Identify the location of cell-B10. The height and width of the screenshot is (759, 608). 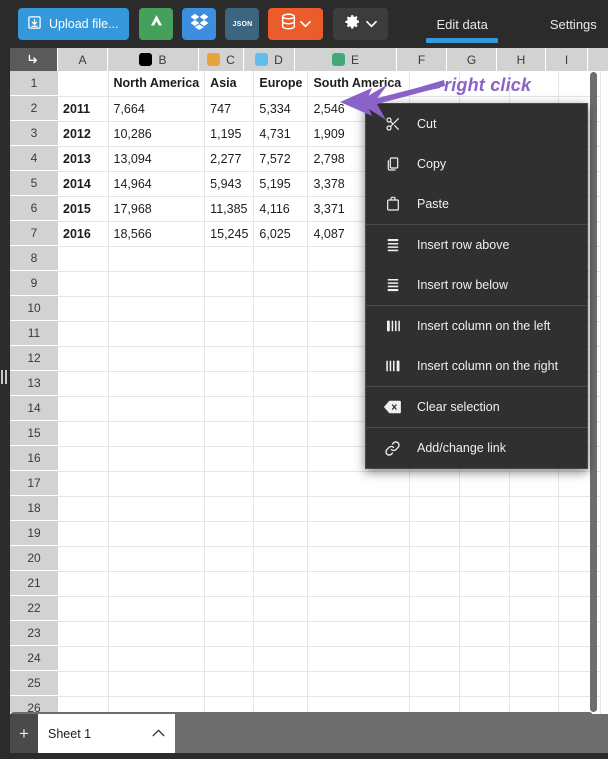
(157, 309).